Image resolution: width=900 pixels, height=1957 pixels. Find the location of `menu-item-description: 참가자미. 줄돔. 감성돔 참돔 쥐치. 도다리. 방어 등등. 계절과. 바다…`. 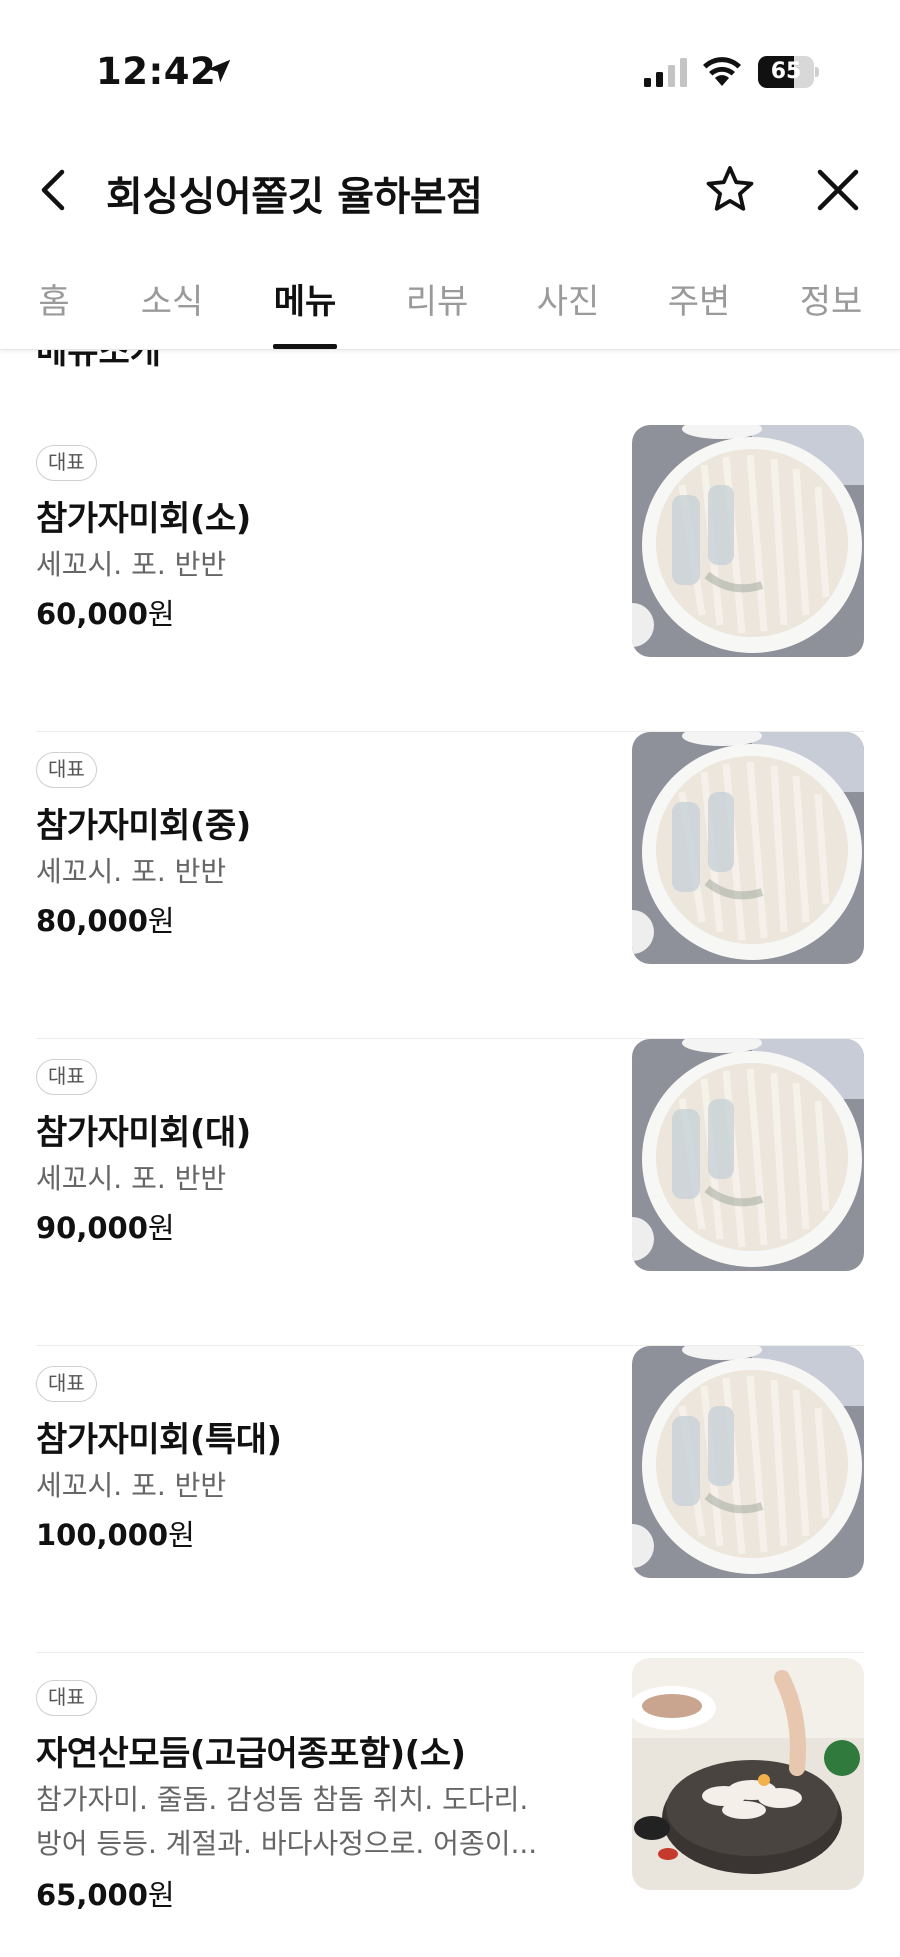

menu-item-description: 참가자미. 줄돔. 감성돔 참돔 쥐치. 도다리. 방어 등등. 계절과. 바다… is located at coordinates (287, 1821).